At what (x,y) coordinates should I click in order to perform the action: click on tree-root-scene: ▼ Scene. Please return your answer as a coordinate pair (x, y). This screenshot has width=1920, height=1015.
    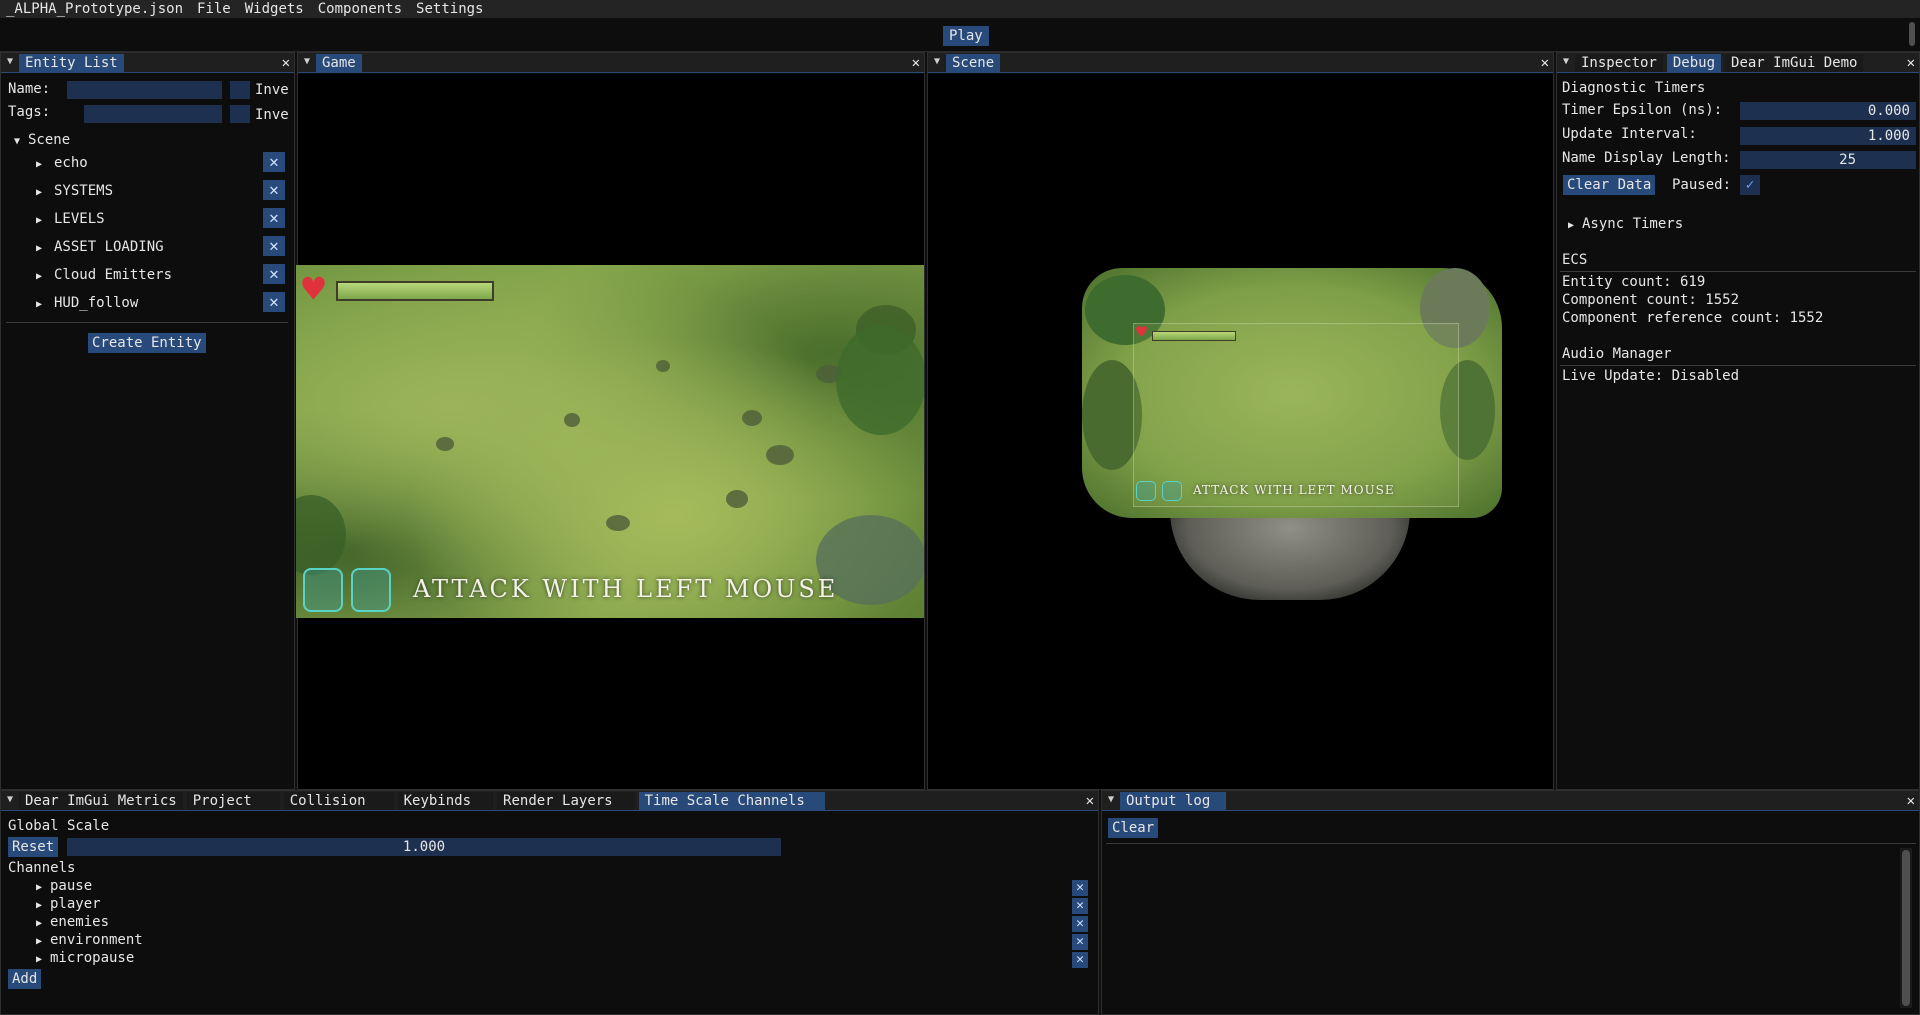
    Looking at the image, I should click on (42, 141).